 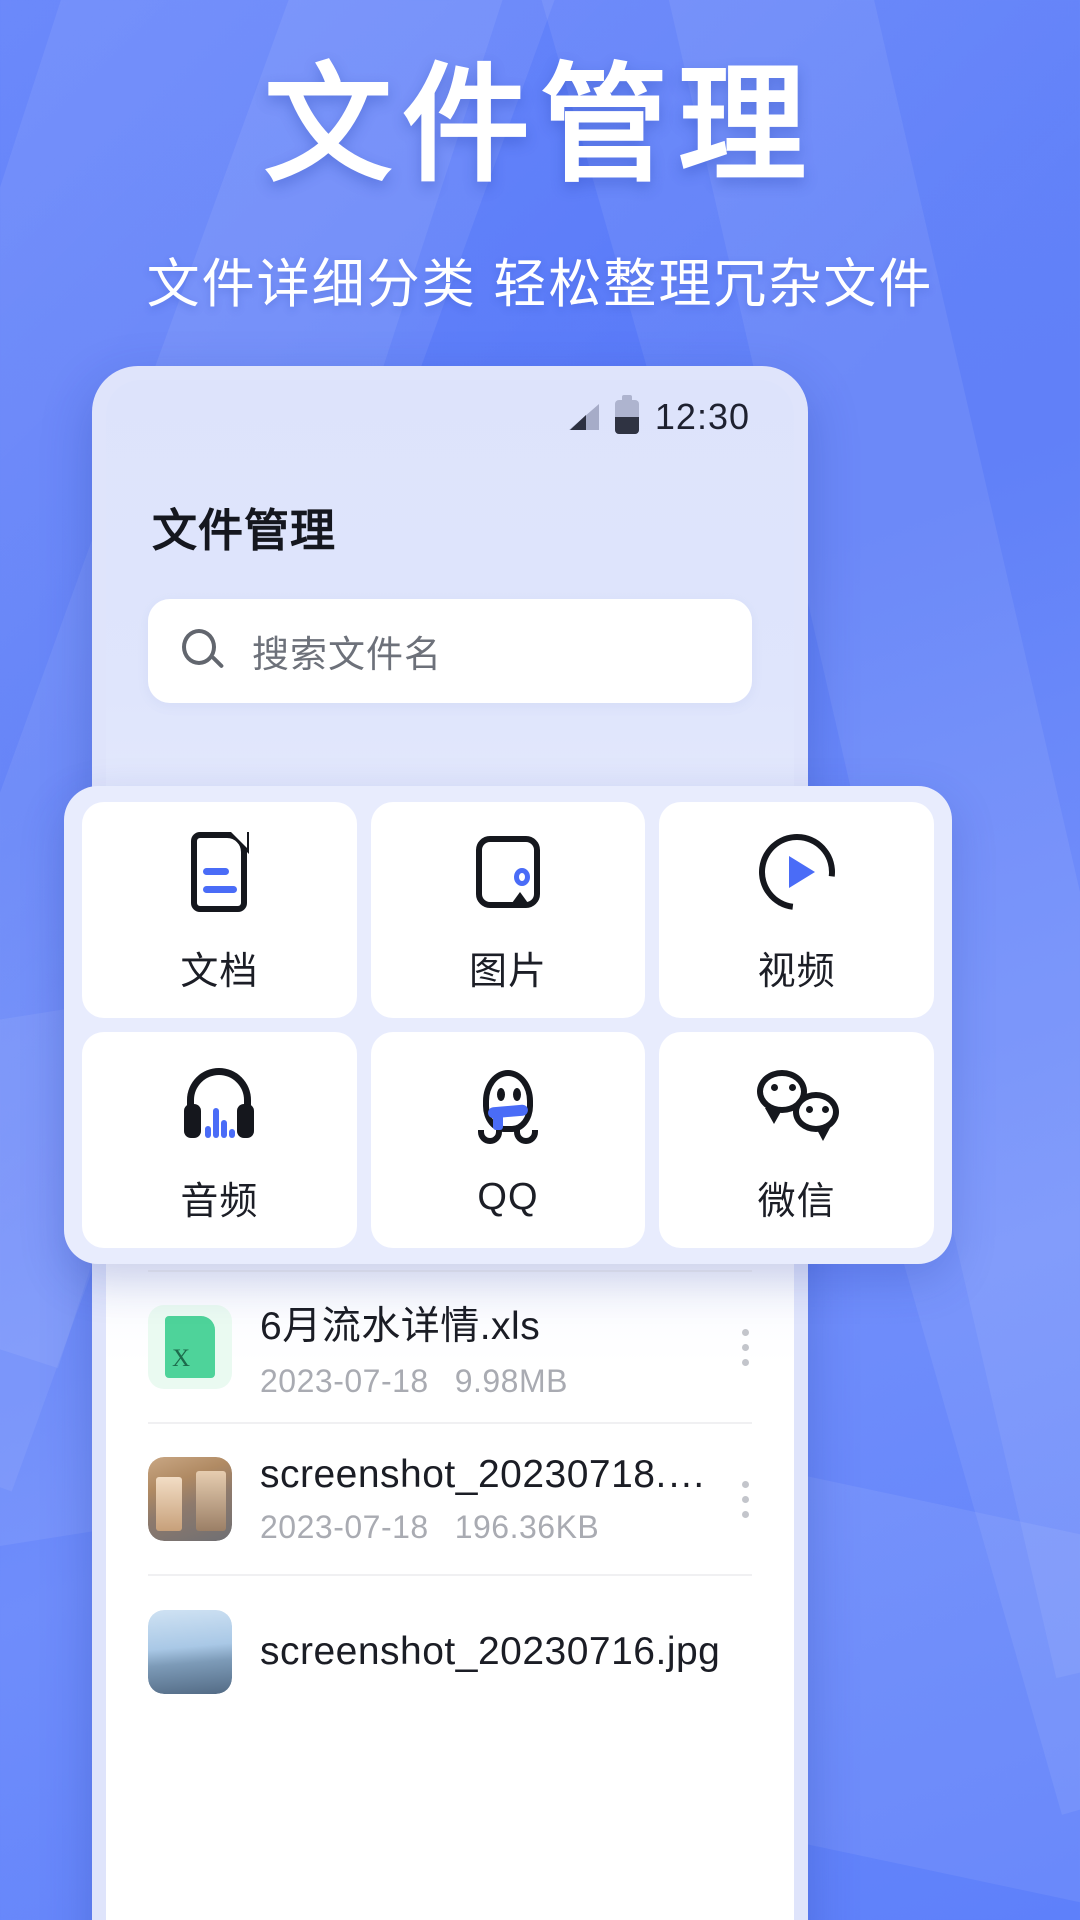 I want to click on promo-title: 文件管理, so click(x=539, y=125).